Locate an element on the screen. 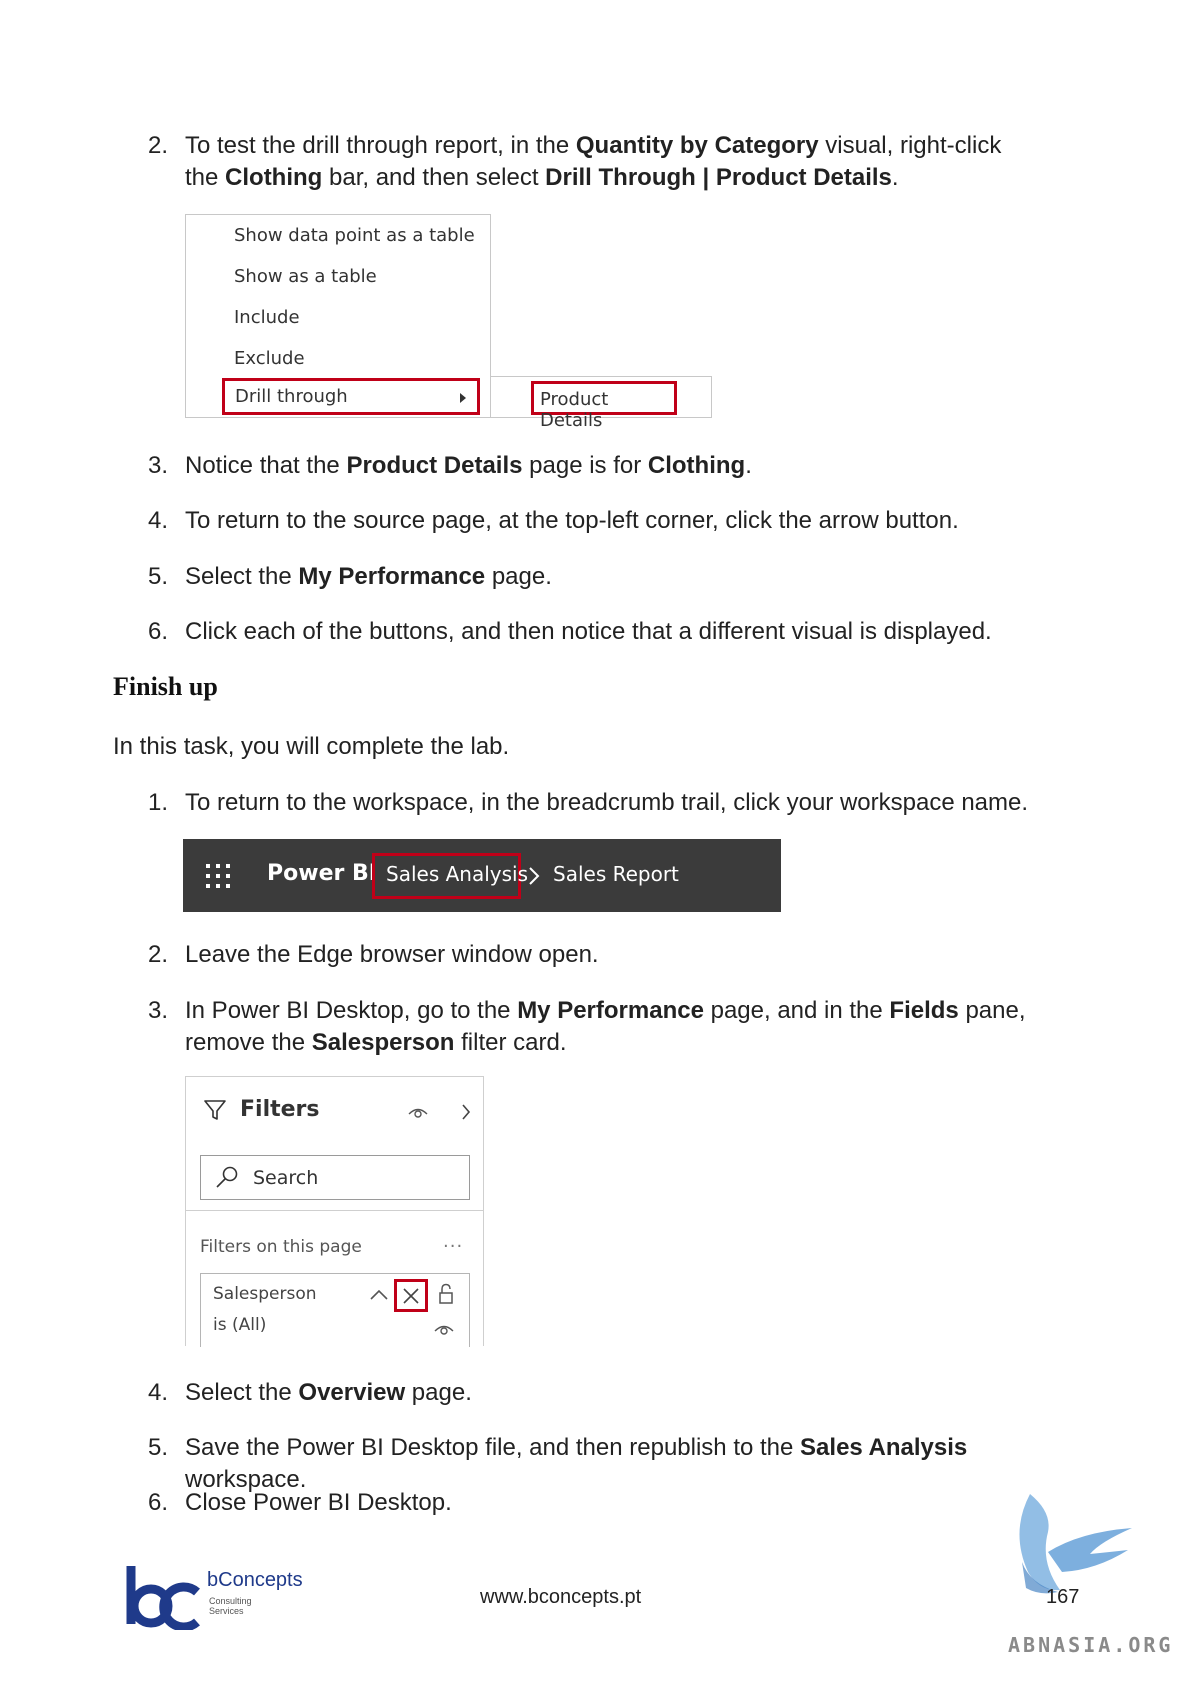  search-placeholder: Search is located at coordinates (286, 1178).